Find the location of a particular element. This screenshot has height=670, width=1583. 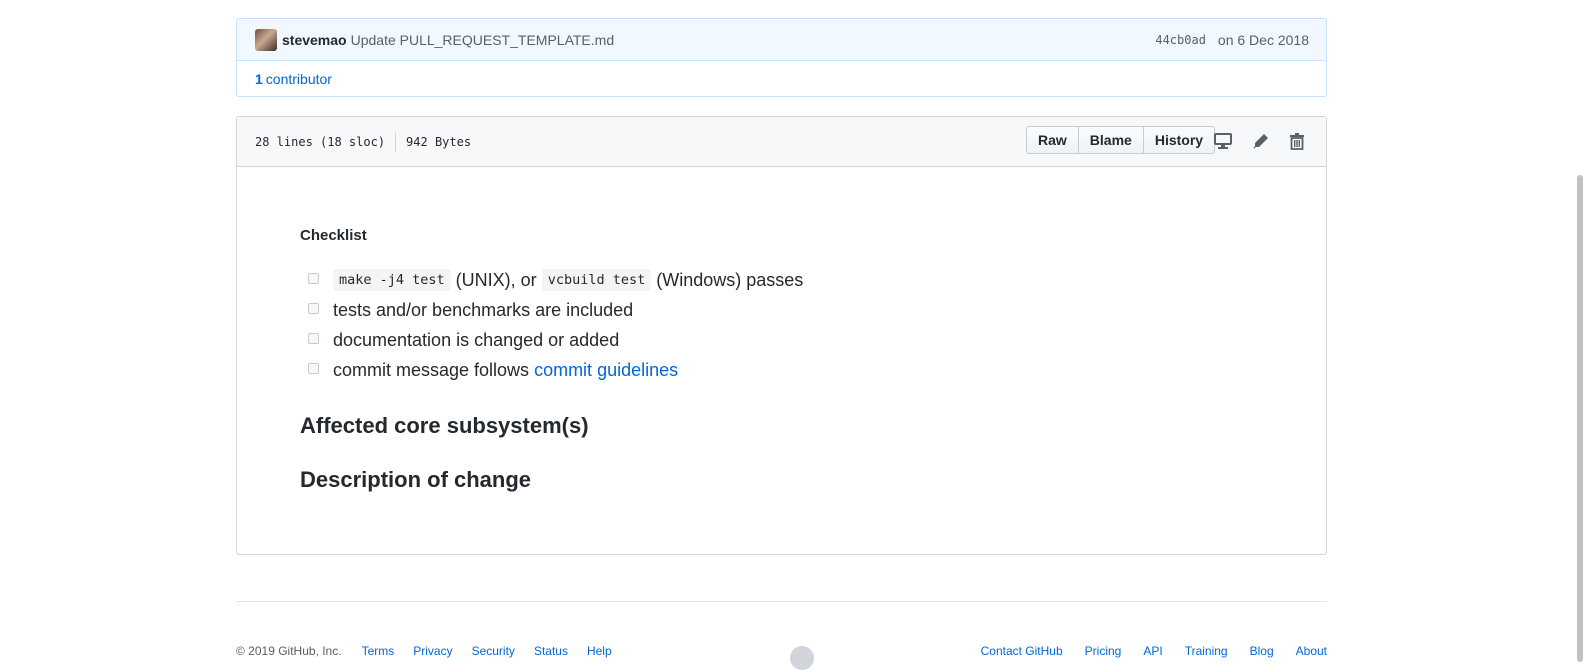

footer-link-contact: Contact GitHub is located at coordinates (1022, 651).